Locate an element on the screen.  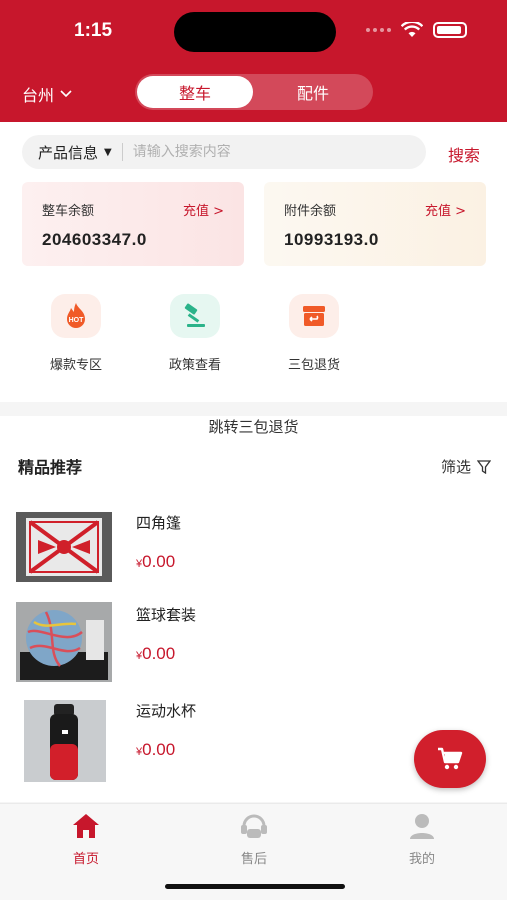
vehicle-balance-card: 整车余额 充值 > 204603347.0 is located at coordinates (133, 224).